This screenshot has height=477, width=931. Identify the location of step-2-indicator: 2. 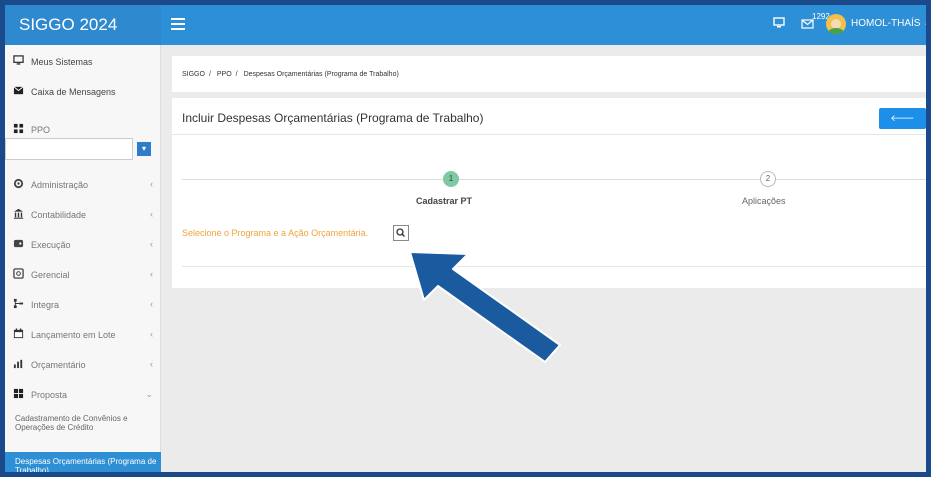
(768, 179).